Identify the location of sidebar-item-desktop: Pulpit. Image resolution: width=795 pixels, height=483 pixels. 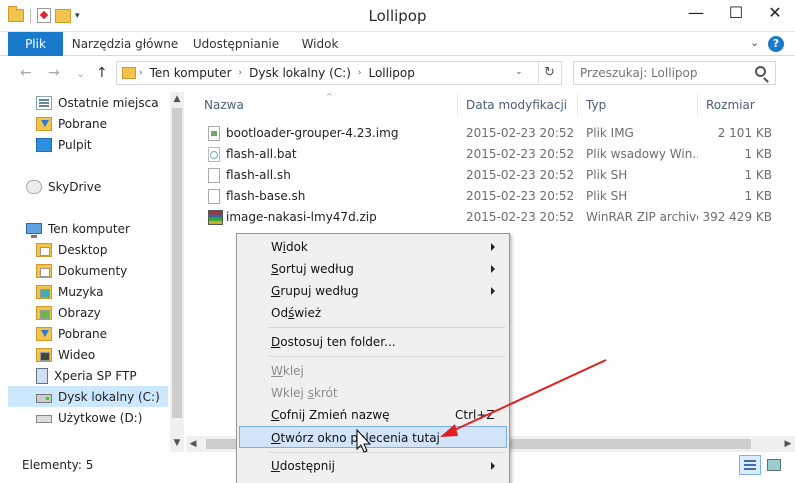
(64, 144).